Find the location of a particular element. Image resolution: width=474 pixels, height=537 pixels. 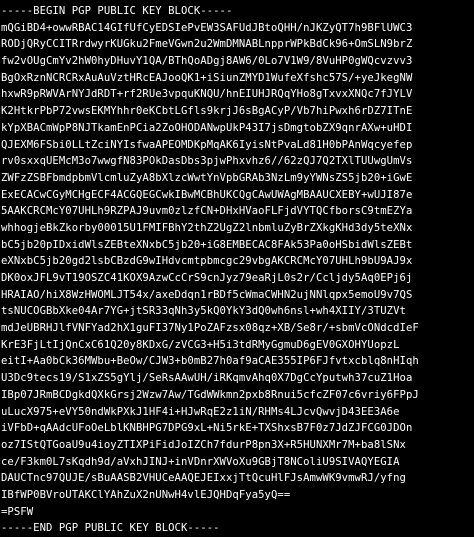

key-checksum: =PSFW is located at coordinates (17, 511).